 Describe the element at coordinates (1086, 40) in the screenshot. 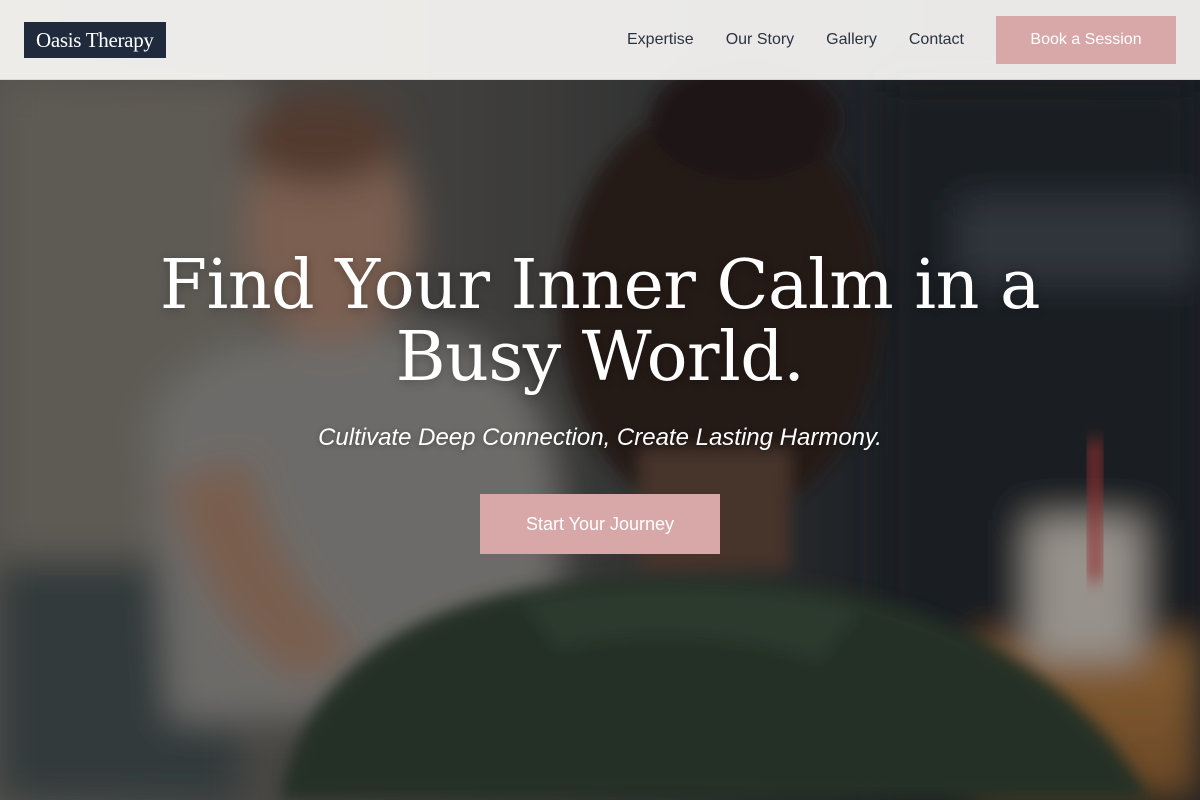

I see `book-session-button: Book a Session` at that location.